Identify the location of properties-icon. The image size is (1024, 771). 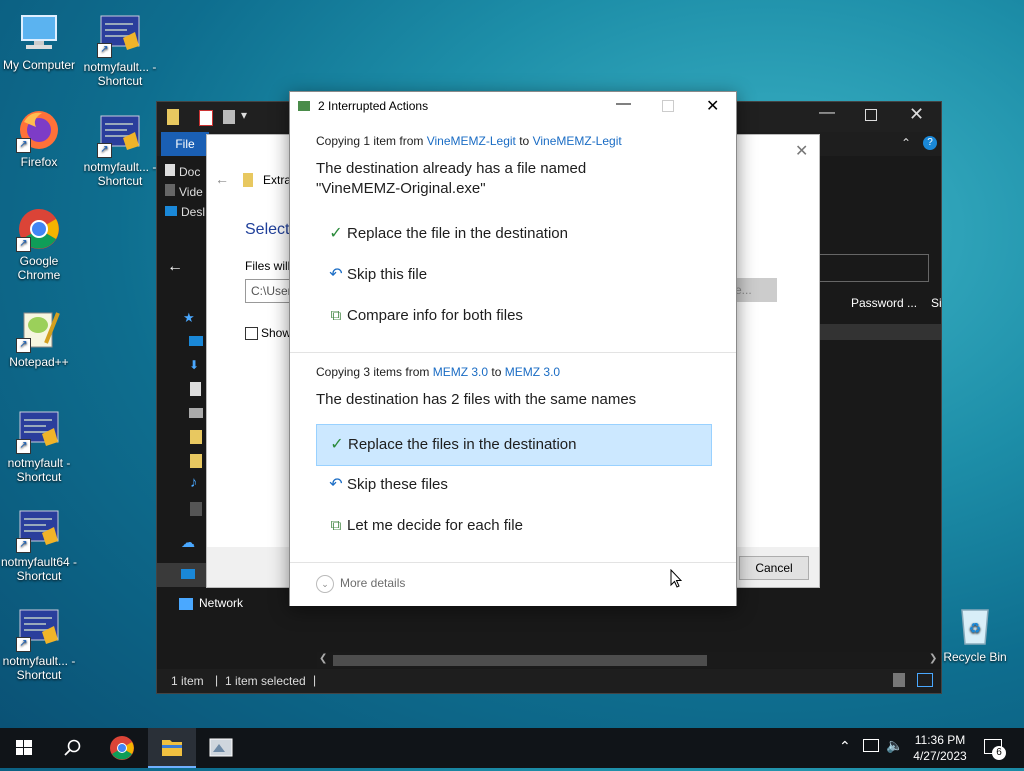
(206, 118).